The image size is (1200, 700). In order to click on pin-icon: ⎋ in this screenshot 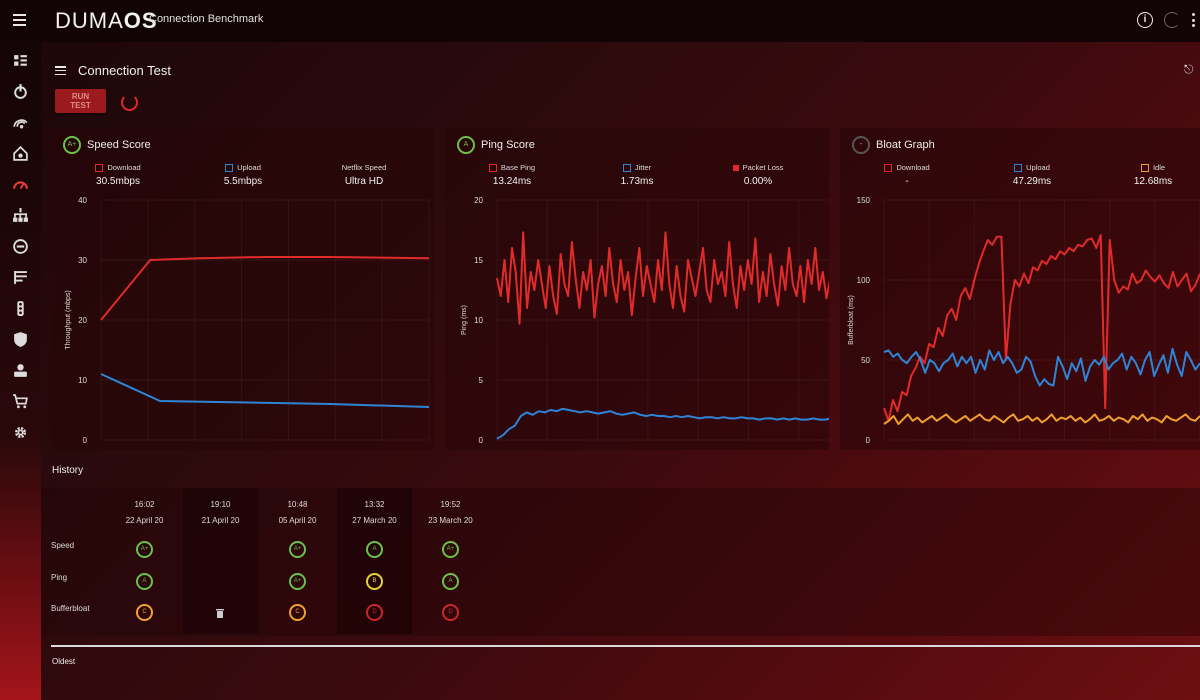, I will do `click(1189, 69)`.